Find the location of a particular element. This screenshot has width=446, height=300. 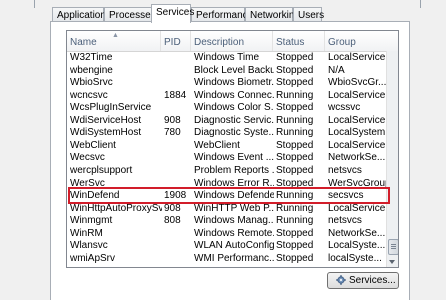

scrollbar-thumb is located at coordinates (393, 247).